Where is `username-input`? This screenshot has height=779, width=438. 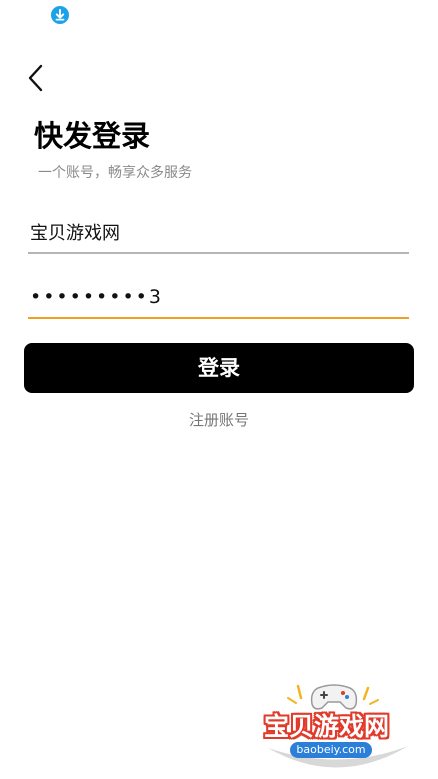 username-input is located at coordinates (218, 232).